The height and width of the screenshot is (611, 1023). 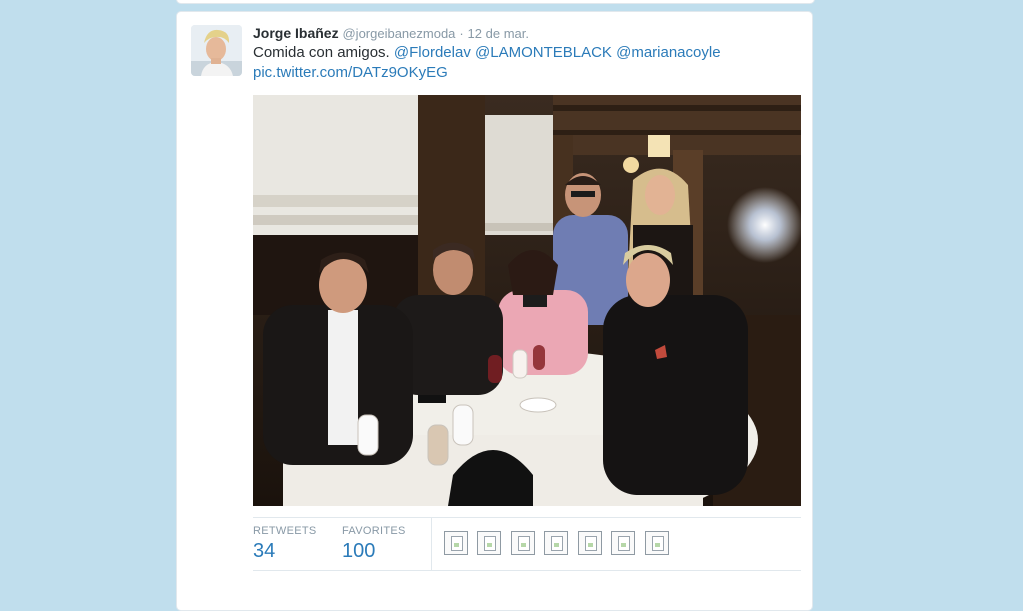 What do you see at coordinates (543, 52) in the screenshot?
I see `mention-link: @LAMONTEBLACK` at bounding box center [543, 52].